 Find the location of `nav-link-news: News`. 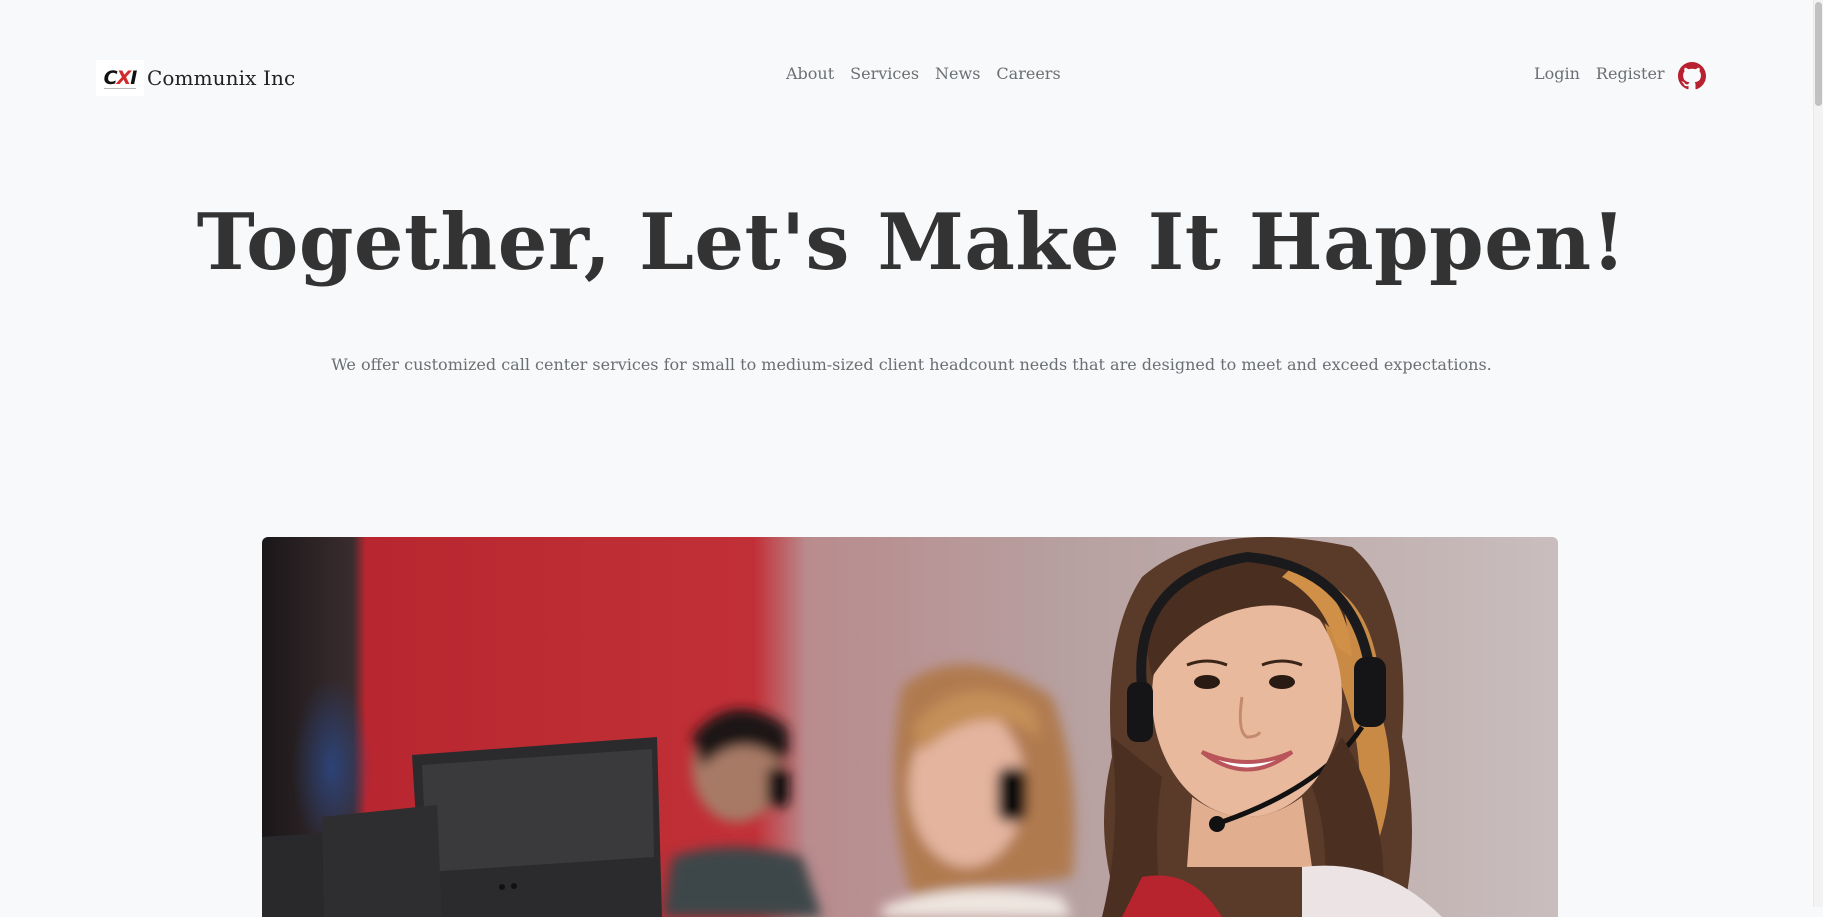

nav-link-news: News is located at coordinates (957, 73).